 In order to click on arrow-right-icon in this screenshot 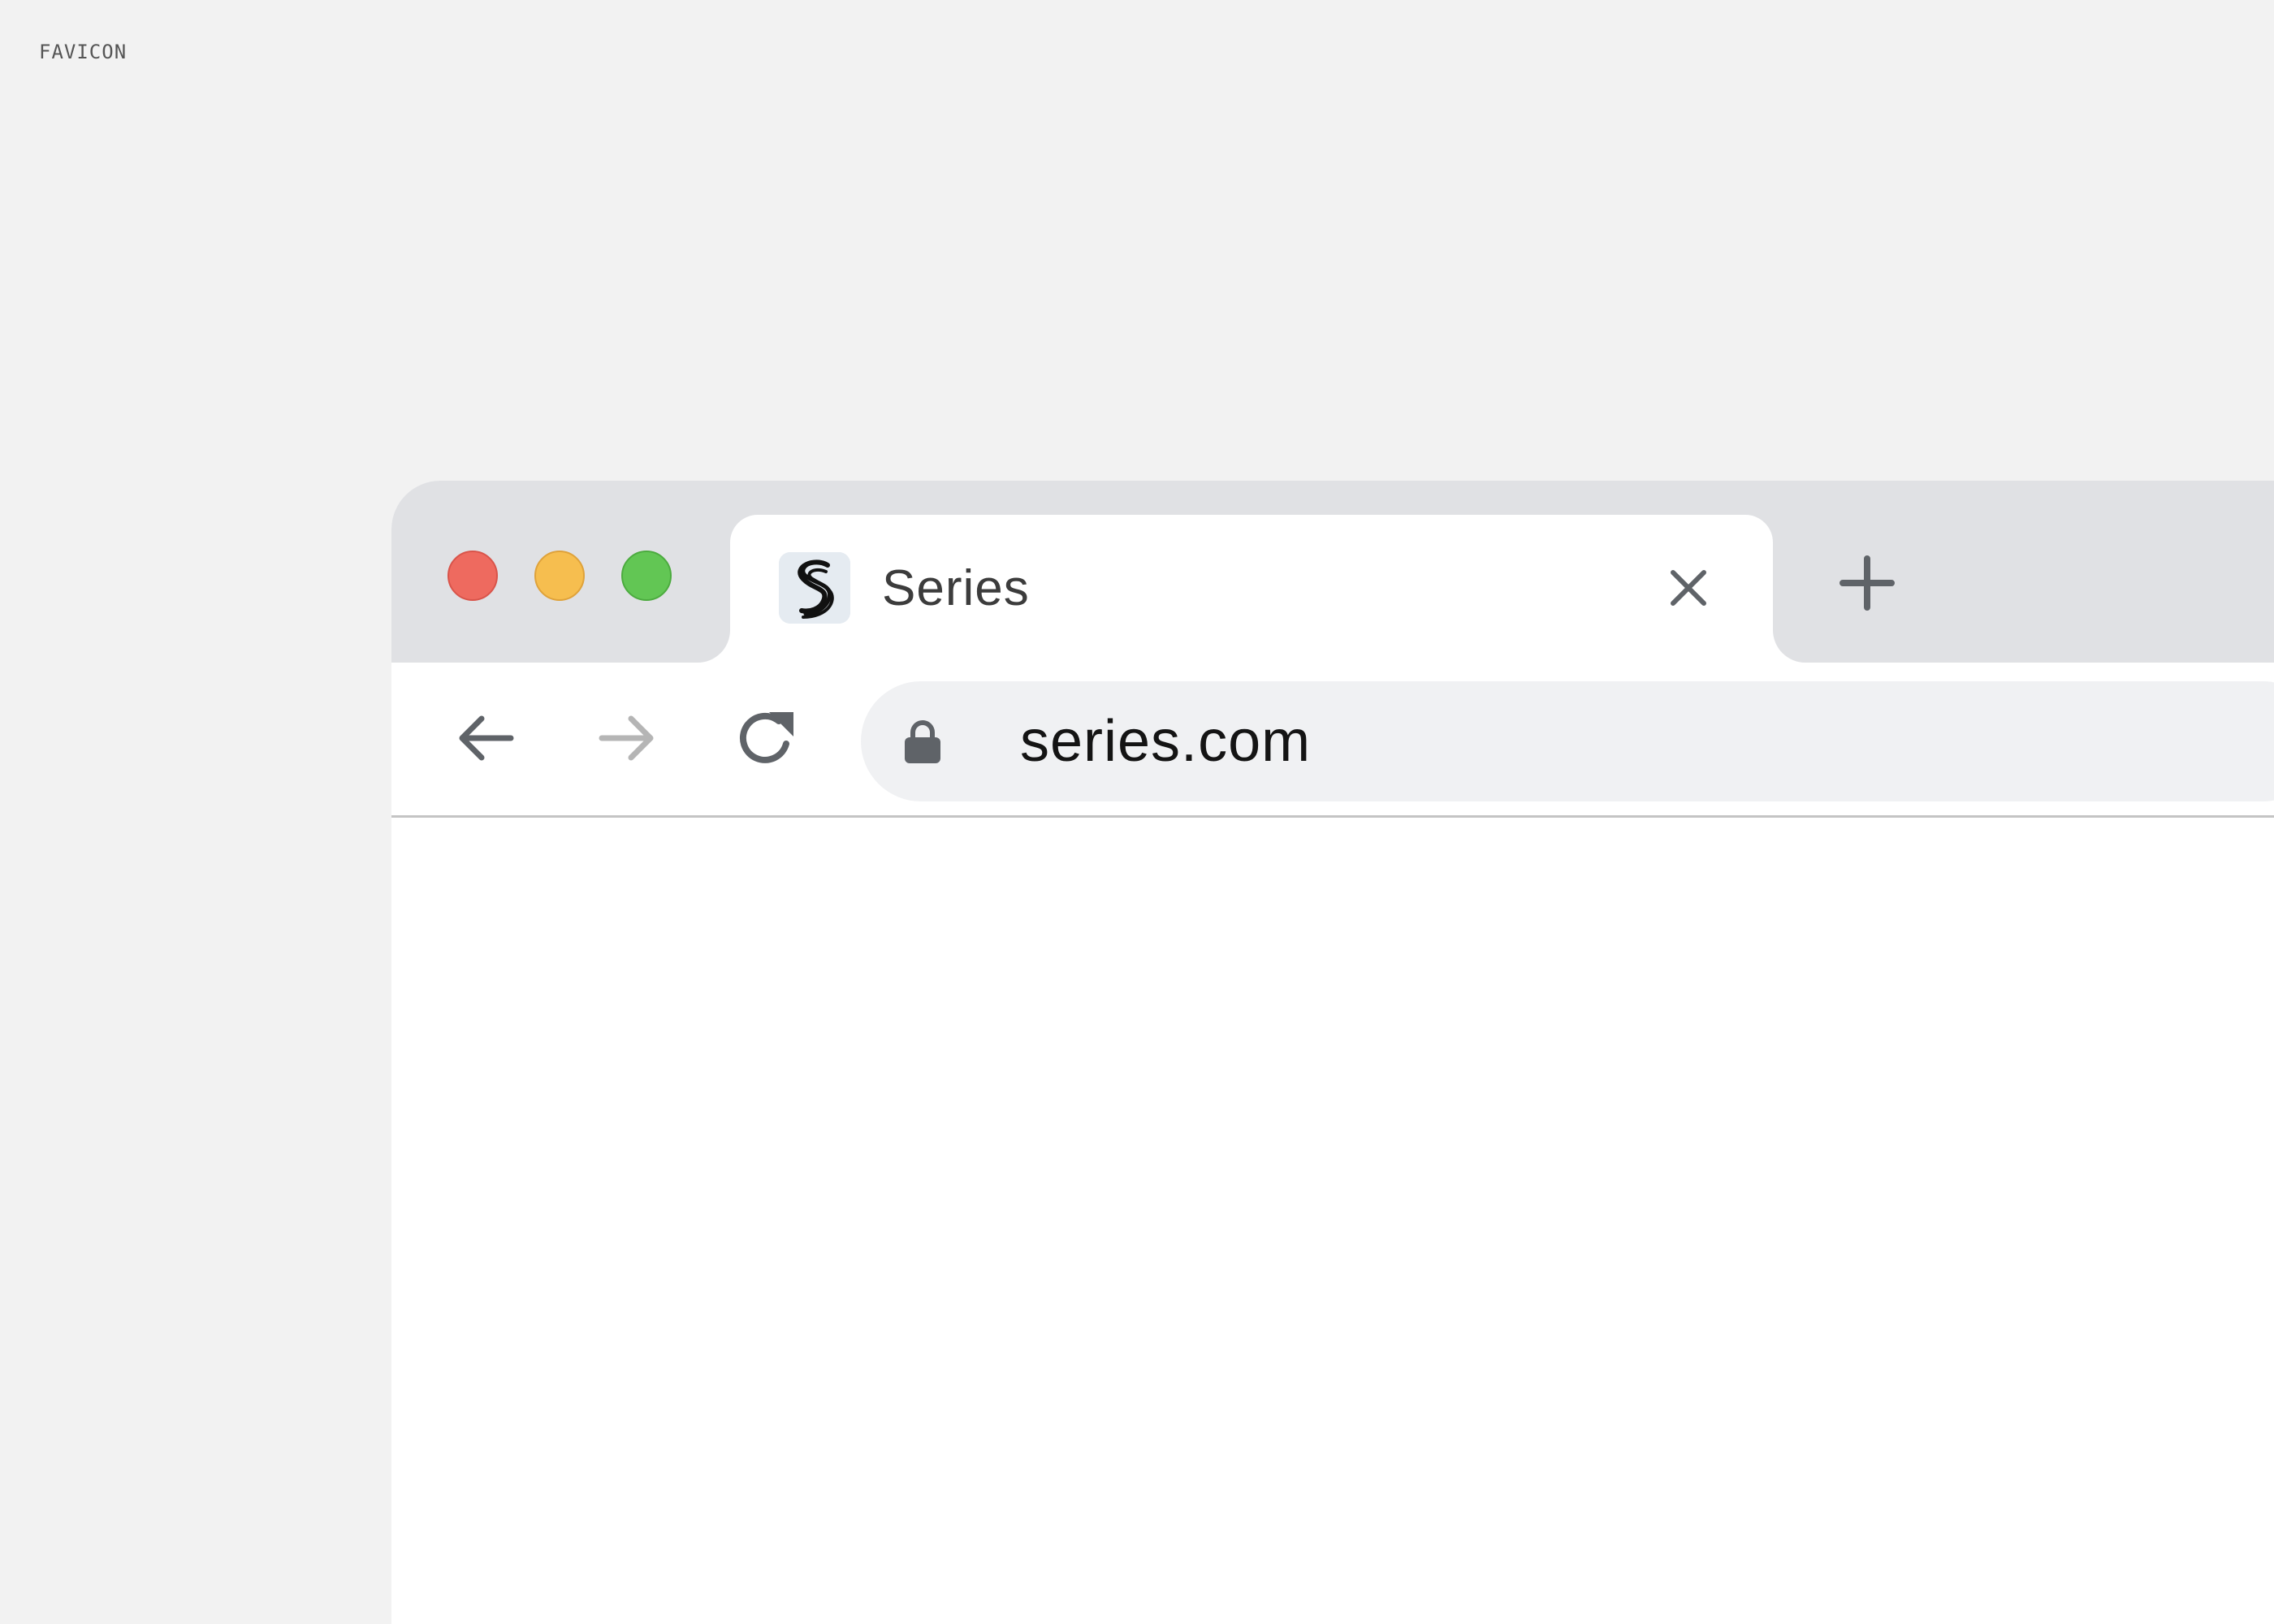, I will do `click(626, 738)`.